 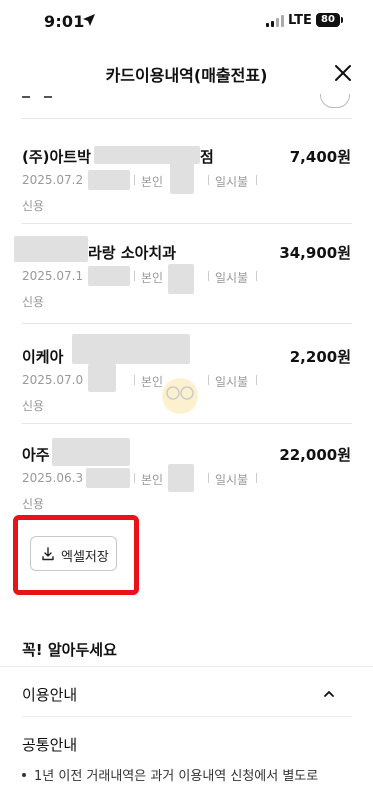 What do you see at coordinates (335, 101) in the screenshot?
I see `more-icon: ···` at bounding box center [335, 101].